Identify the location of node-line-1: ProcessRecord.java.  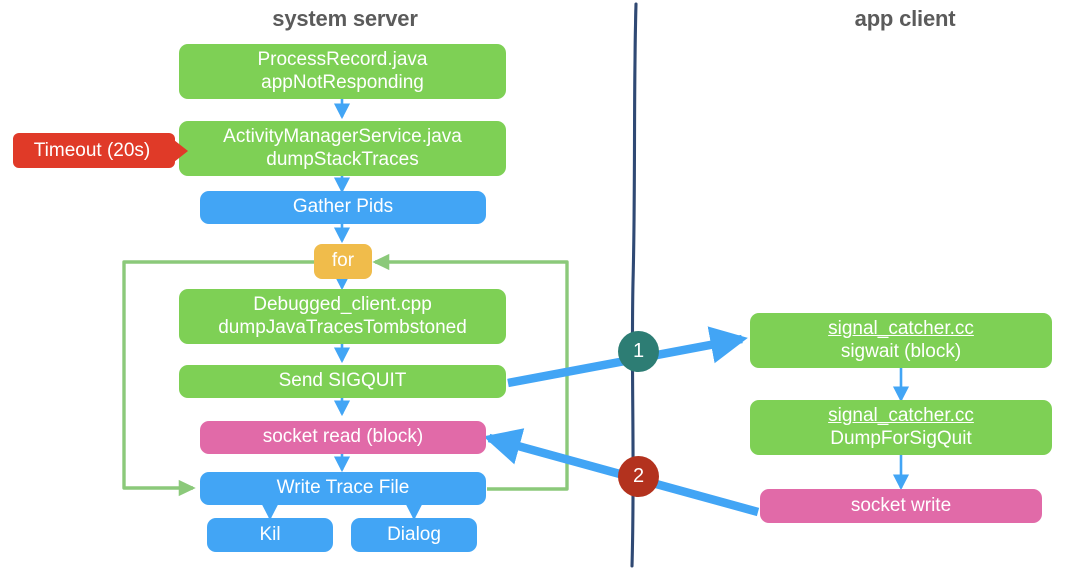
(342, 60).